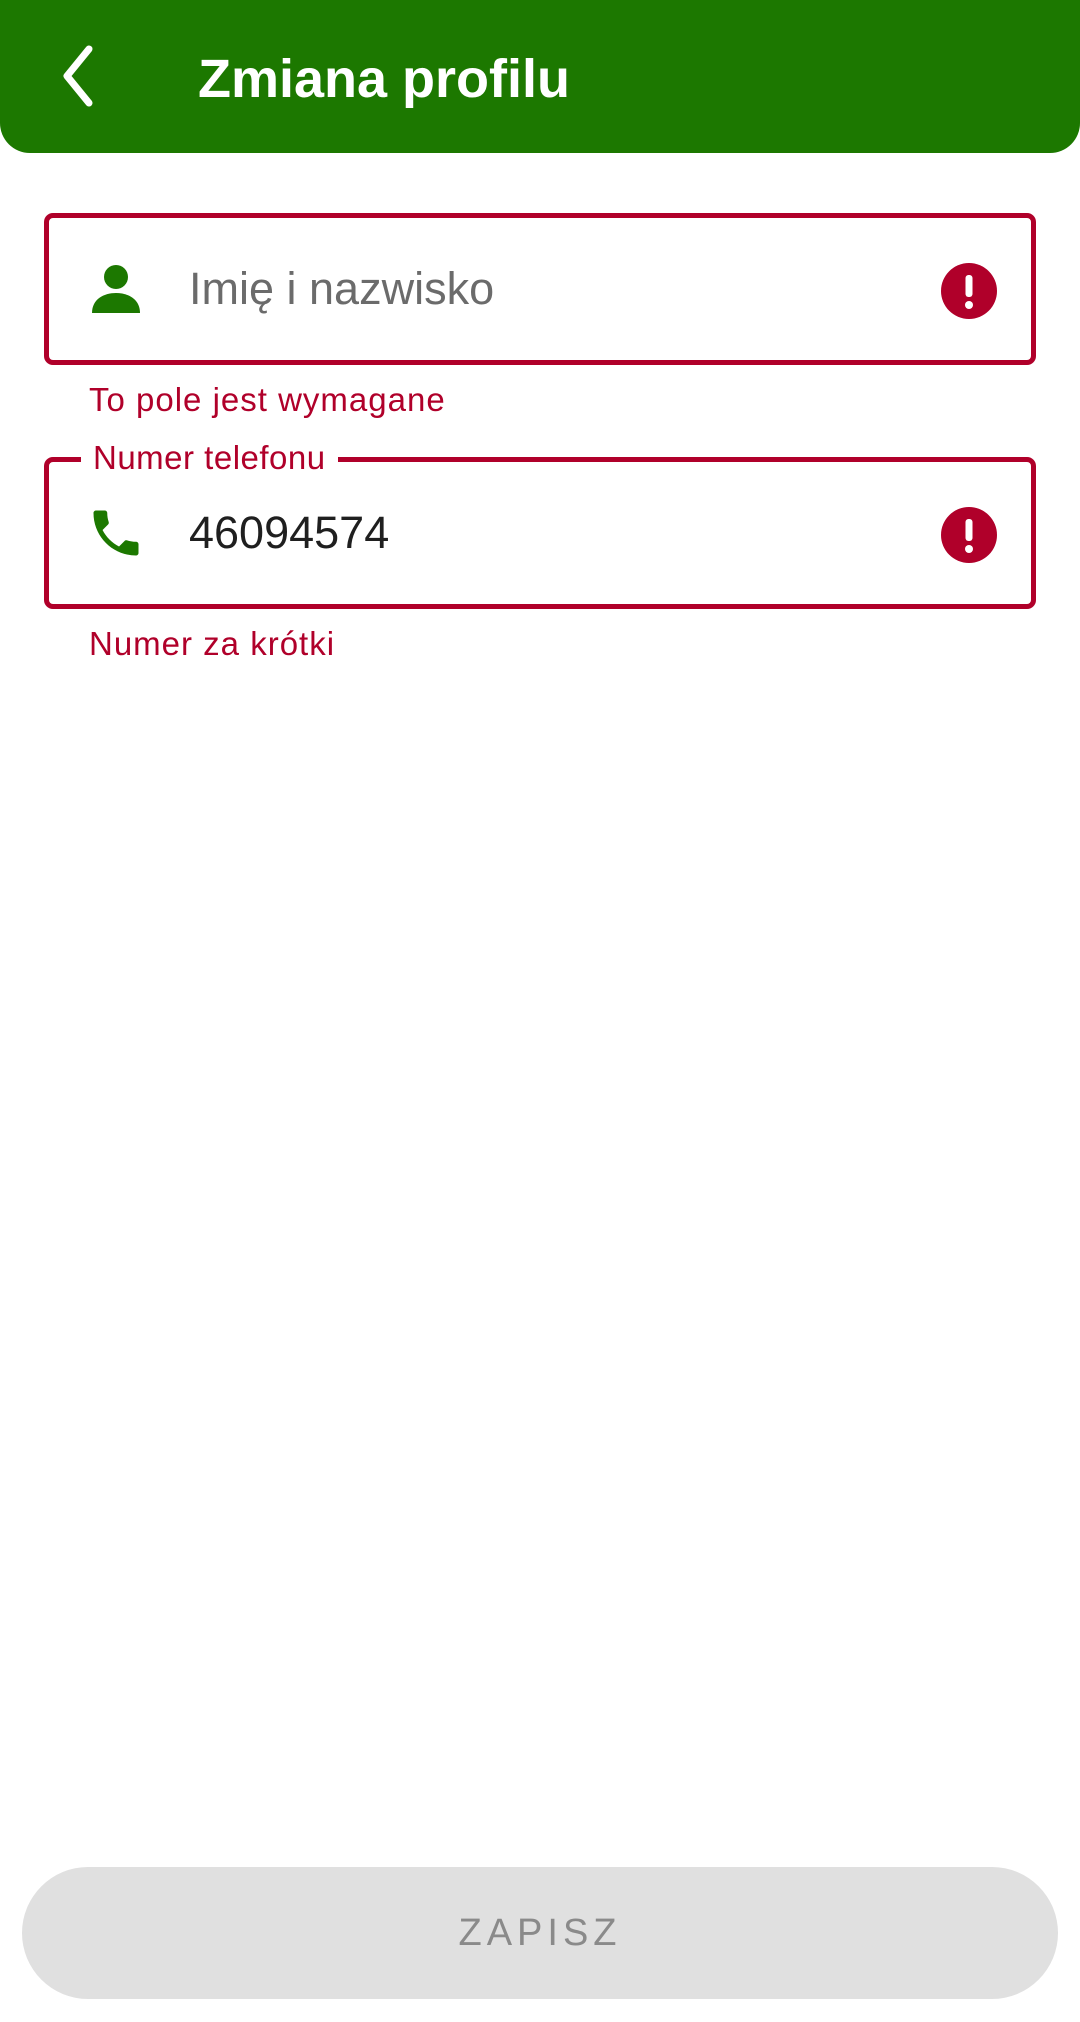 This screenshot has width=1080, height=2022. Describe the element at coordinates (267, 399) in the screenshot. I see `name-error-message: To pole jest wymagane` at that location.